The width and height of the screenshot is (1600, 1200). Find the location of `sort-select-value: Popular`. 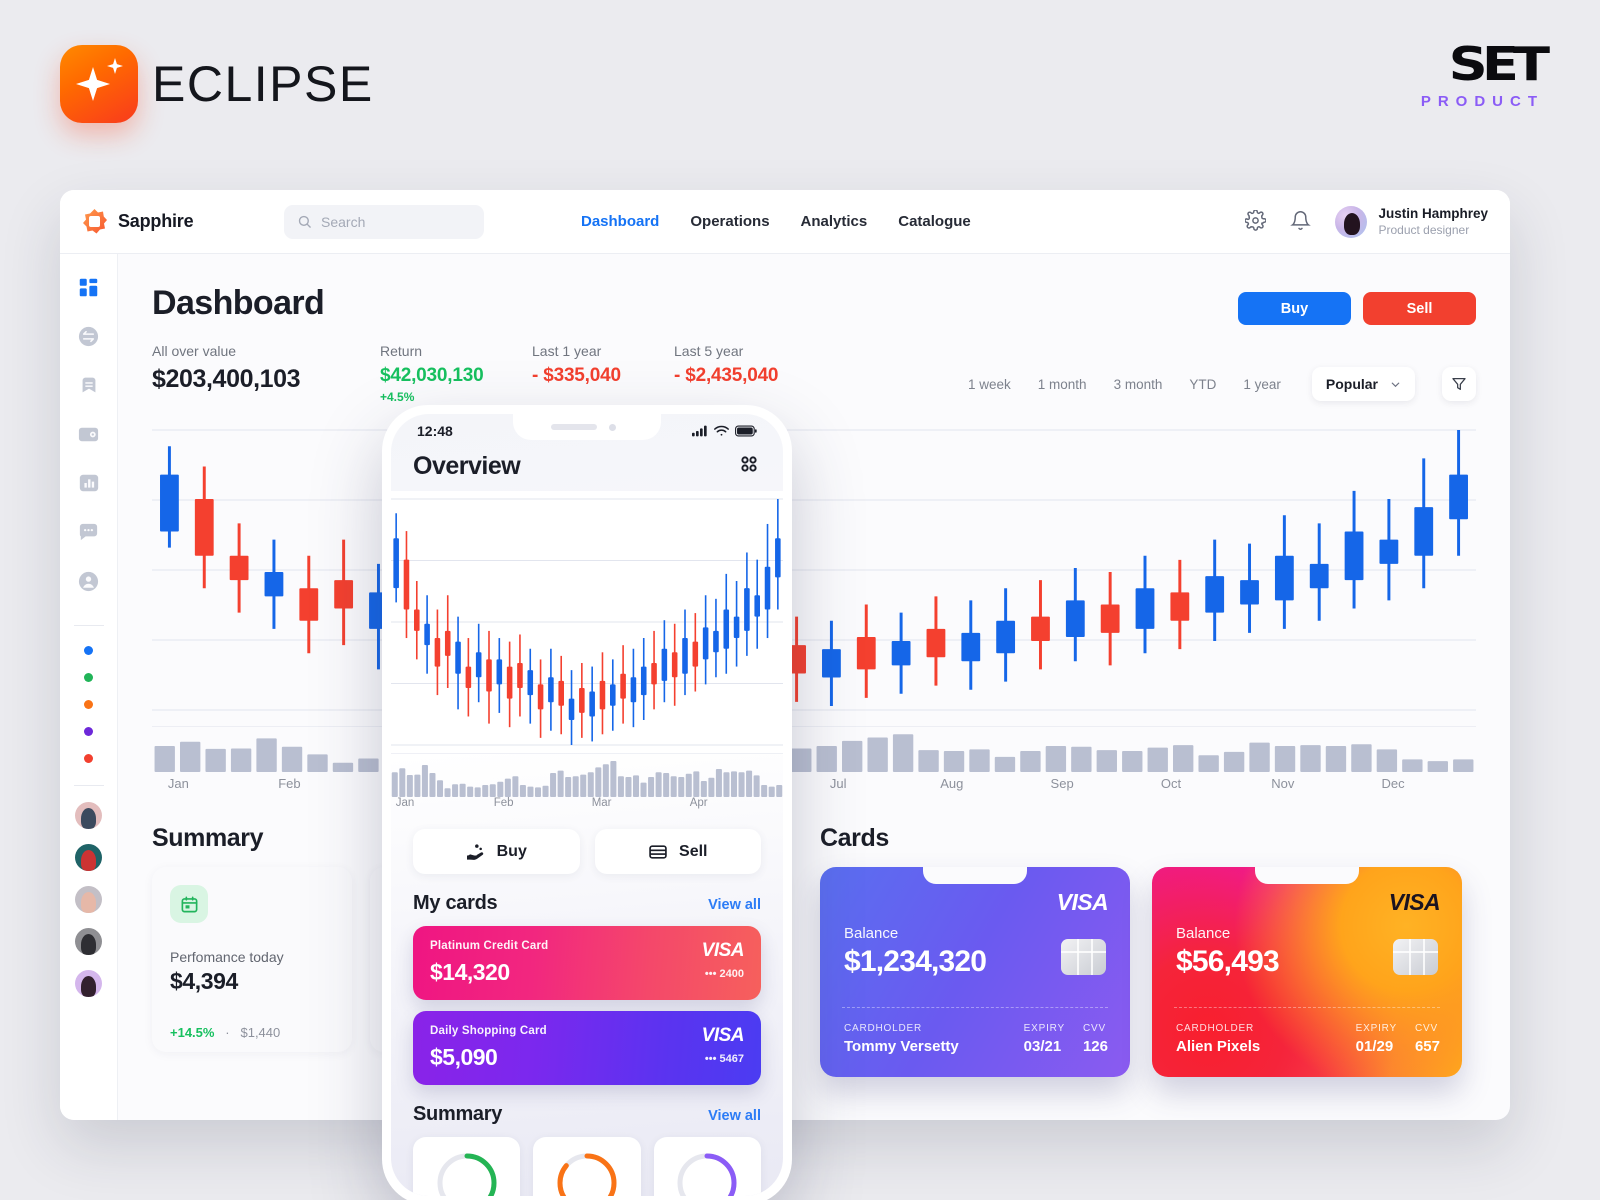

sort-select-value: Popular is located at coordinates (1351, 384).